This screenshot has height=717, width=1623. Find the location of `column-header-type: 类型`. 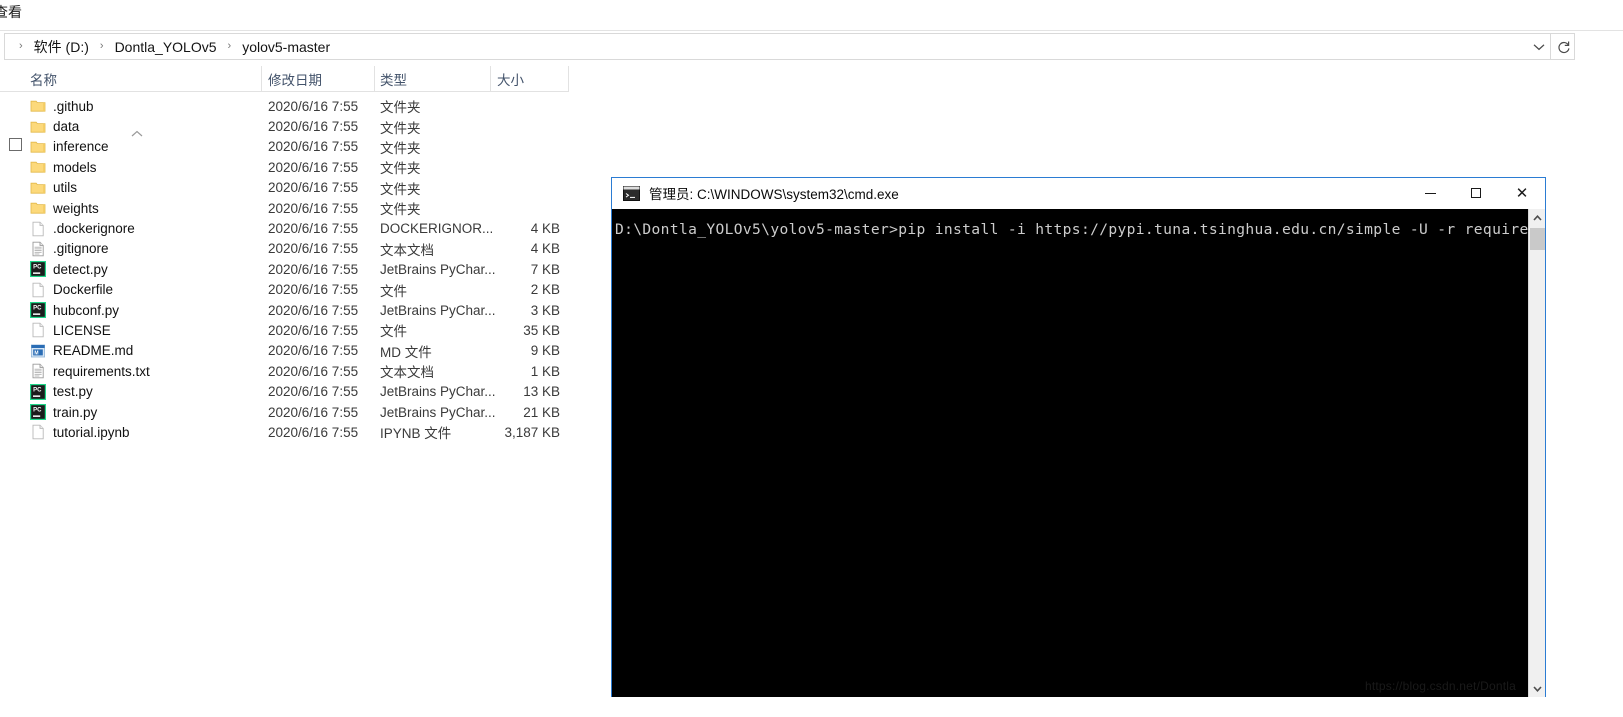

column-header-type: 类型 is located at coordinates (432, 78).